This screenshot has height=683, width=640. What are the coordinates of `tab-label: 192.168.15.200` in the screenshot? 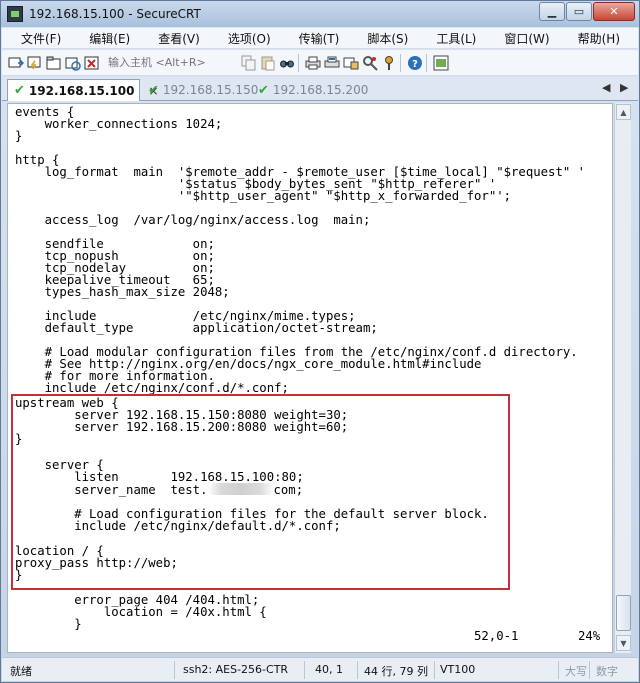 It's located at (320, 90).